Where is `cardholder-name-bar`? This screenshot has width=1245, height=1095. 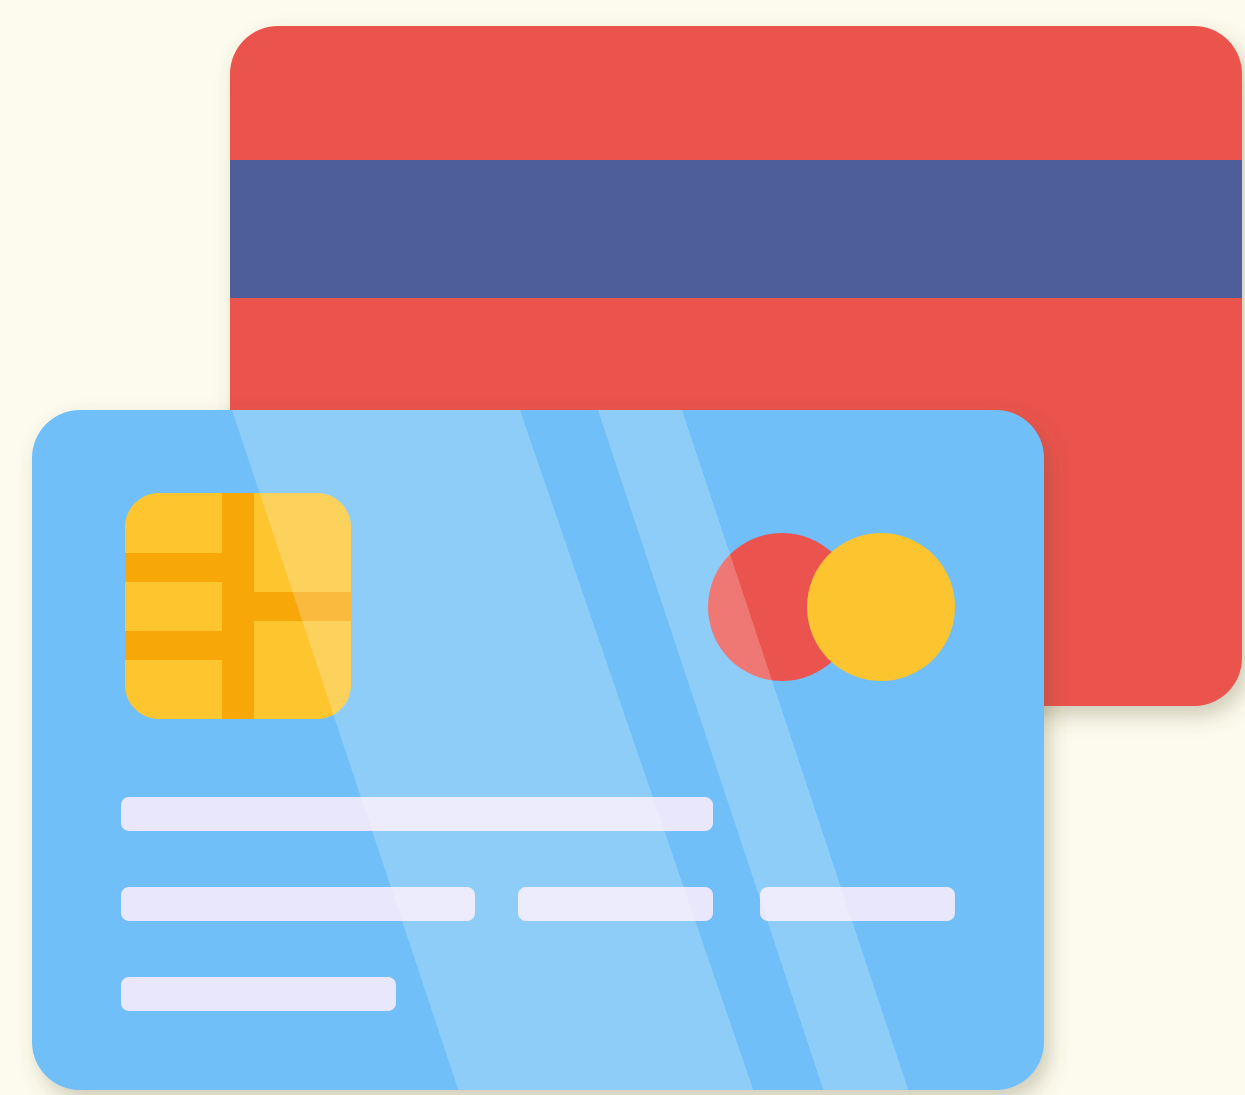
cardholder-name-bar is located at coordinates (258, 994).